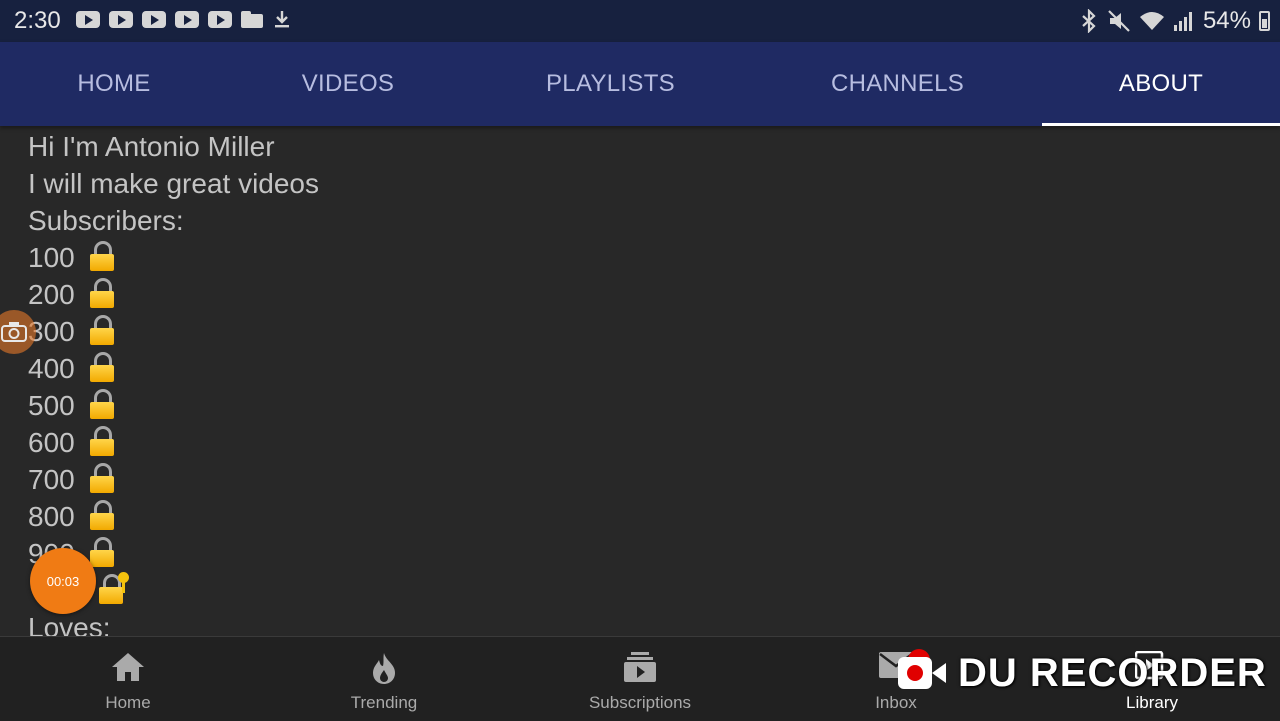  I want to click on status-time: 2:30, so click(37, 20).